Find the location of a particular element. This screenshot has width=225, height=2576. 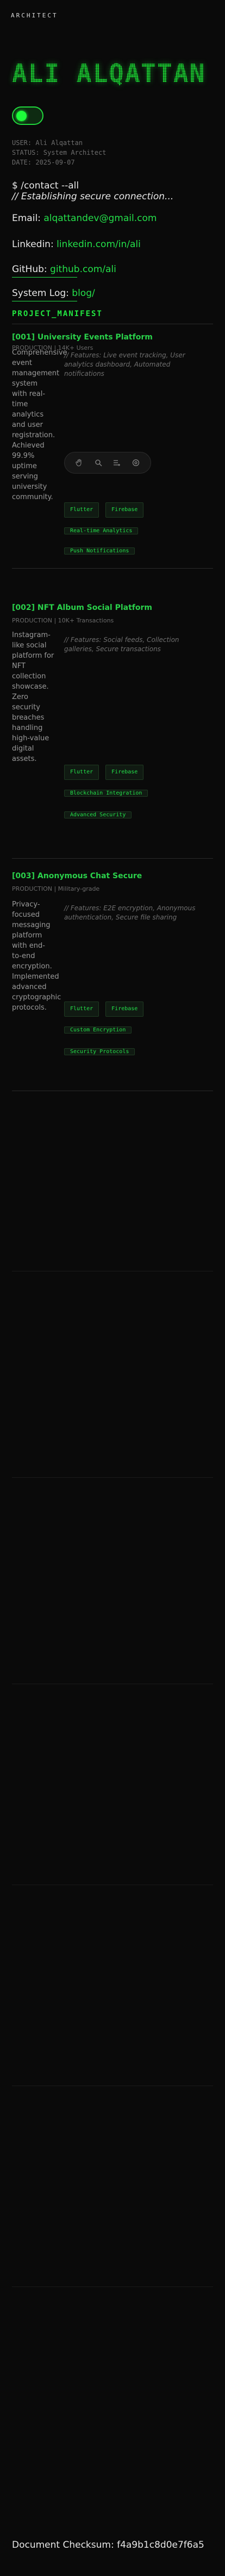

tech-chip: Custom Encryption is located at coordinates (98, 1030).